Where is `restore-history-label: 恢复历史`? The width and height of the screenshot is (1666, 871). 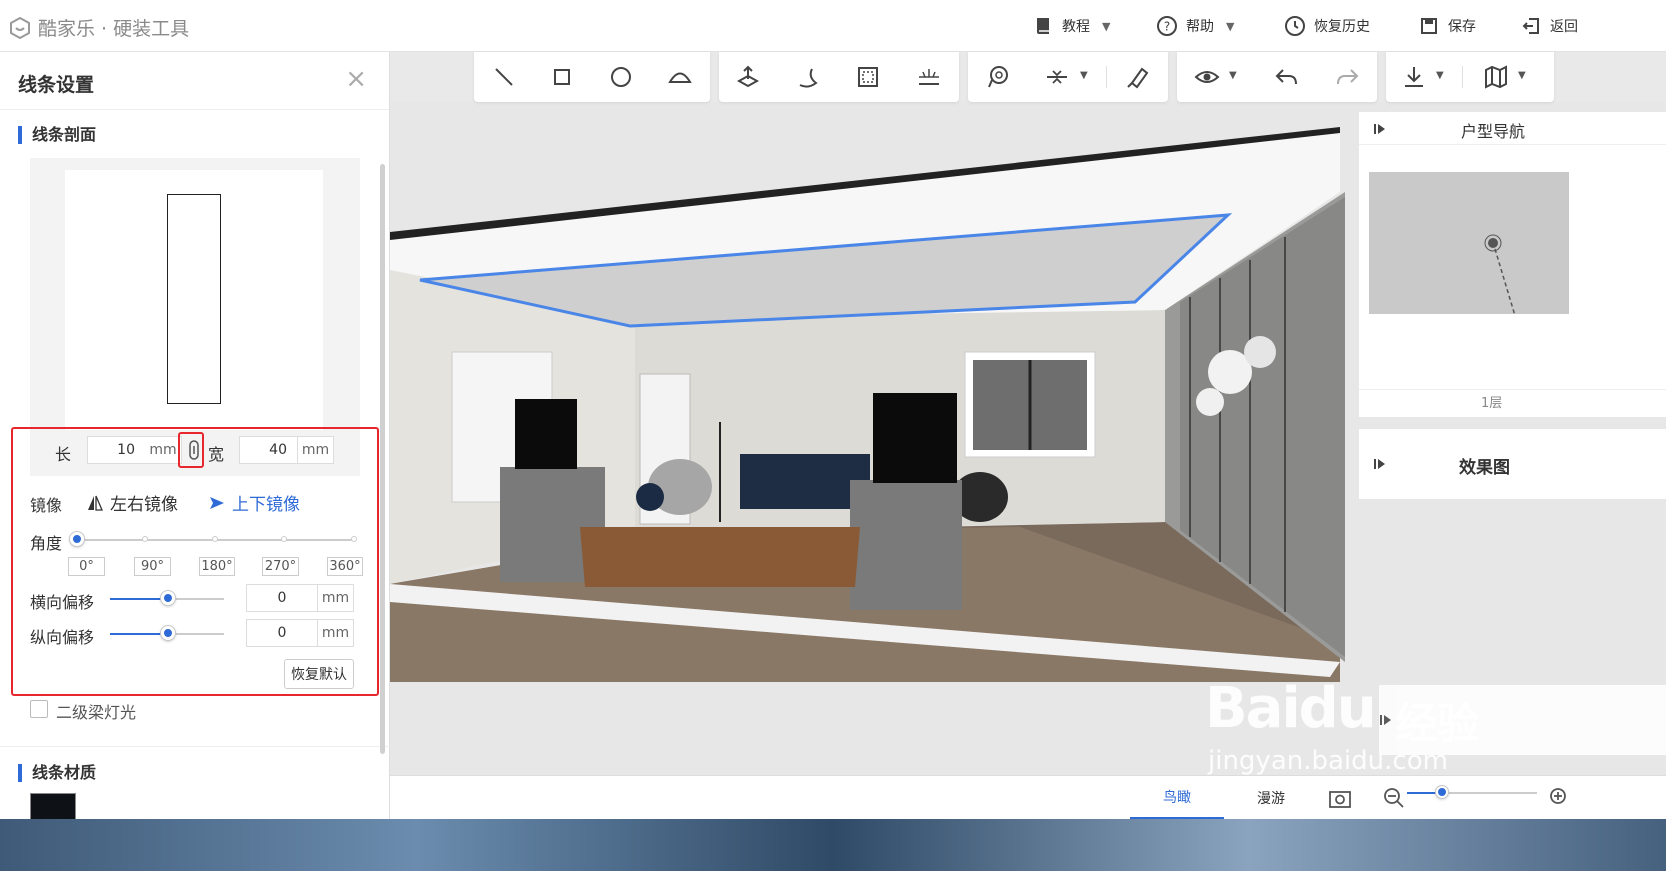 restore-history-label: 恢复历史 is located at coordinates (1342, 27).